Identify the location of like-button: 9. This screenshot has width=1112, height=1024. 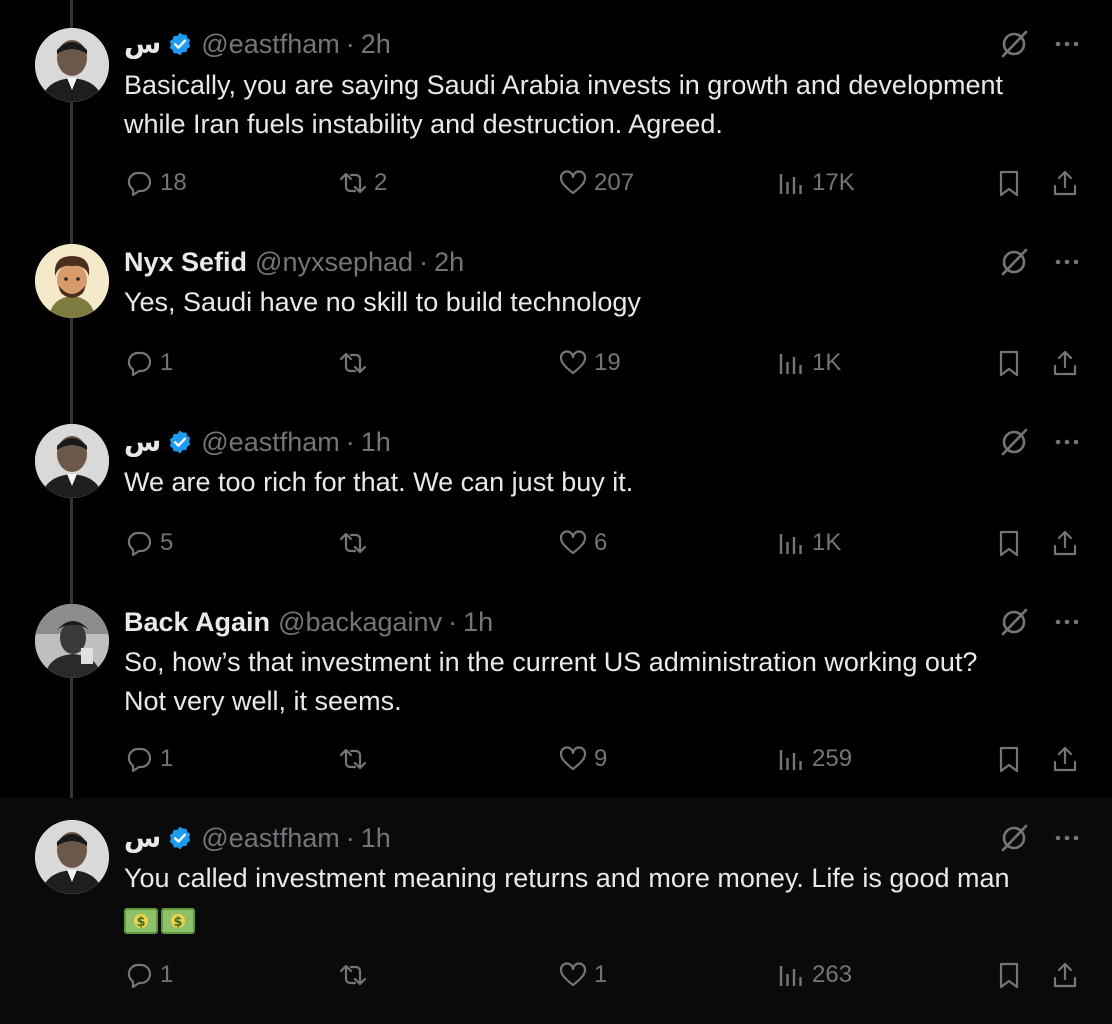
(582, 759).